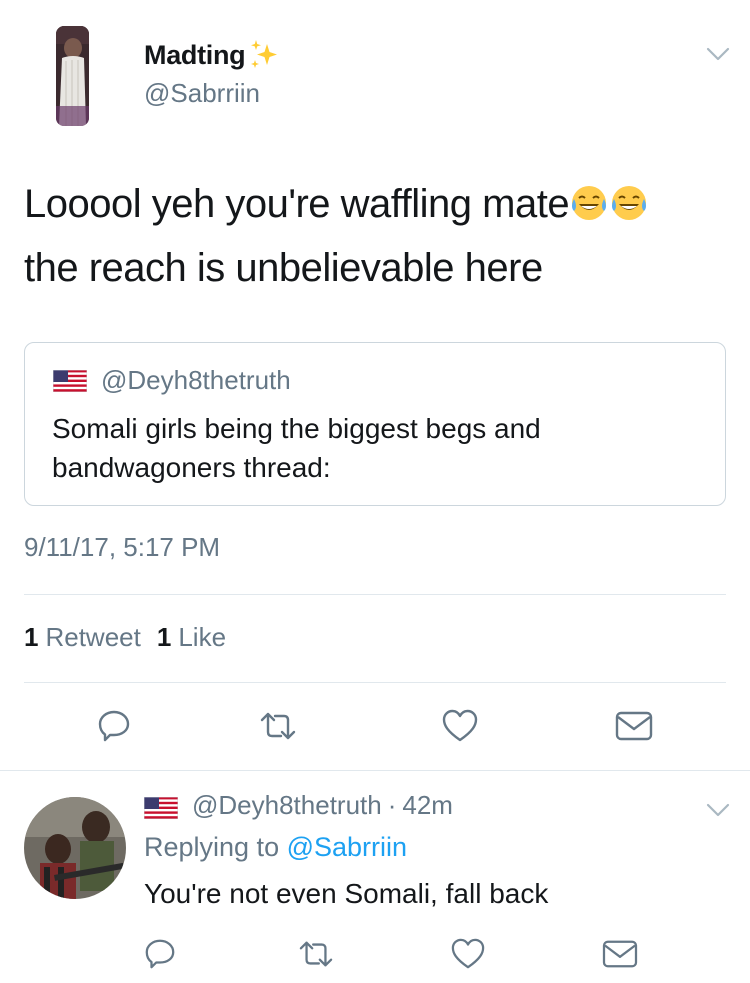  I want to click on display-name-row: Madting, so click(212, 55).